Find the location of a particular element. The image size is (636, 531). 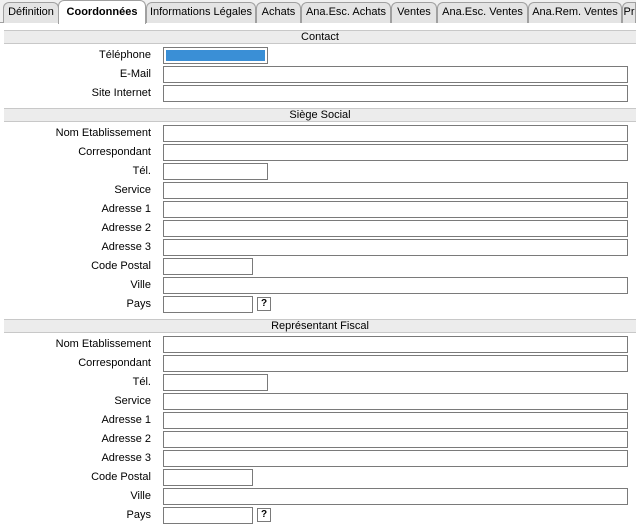

tab-ana-rem-ventes: Ana.Rem. Ventes is located at coordinates (575, 12).